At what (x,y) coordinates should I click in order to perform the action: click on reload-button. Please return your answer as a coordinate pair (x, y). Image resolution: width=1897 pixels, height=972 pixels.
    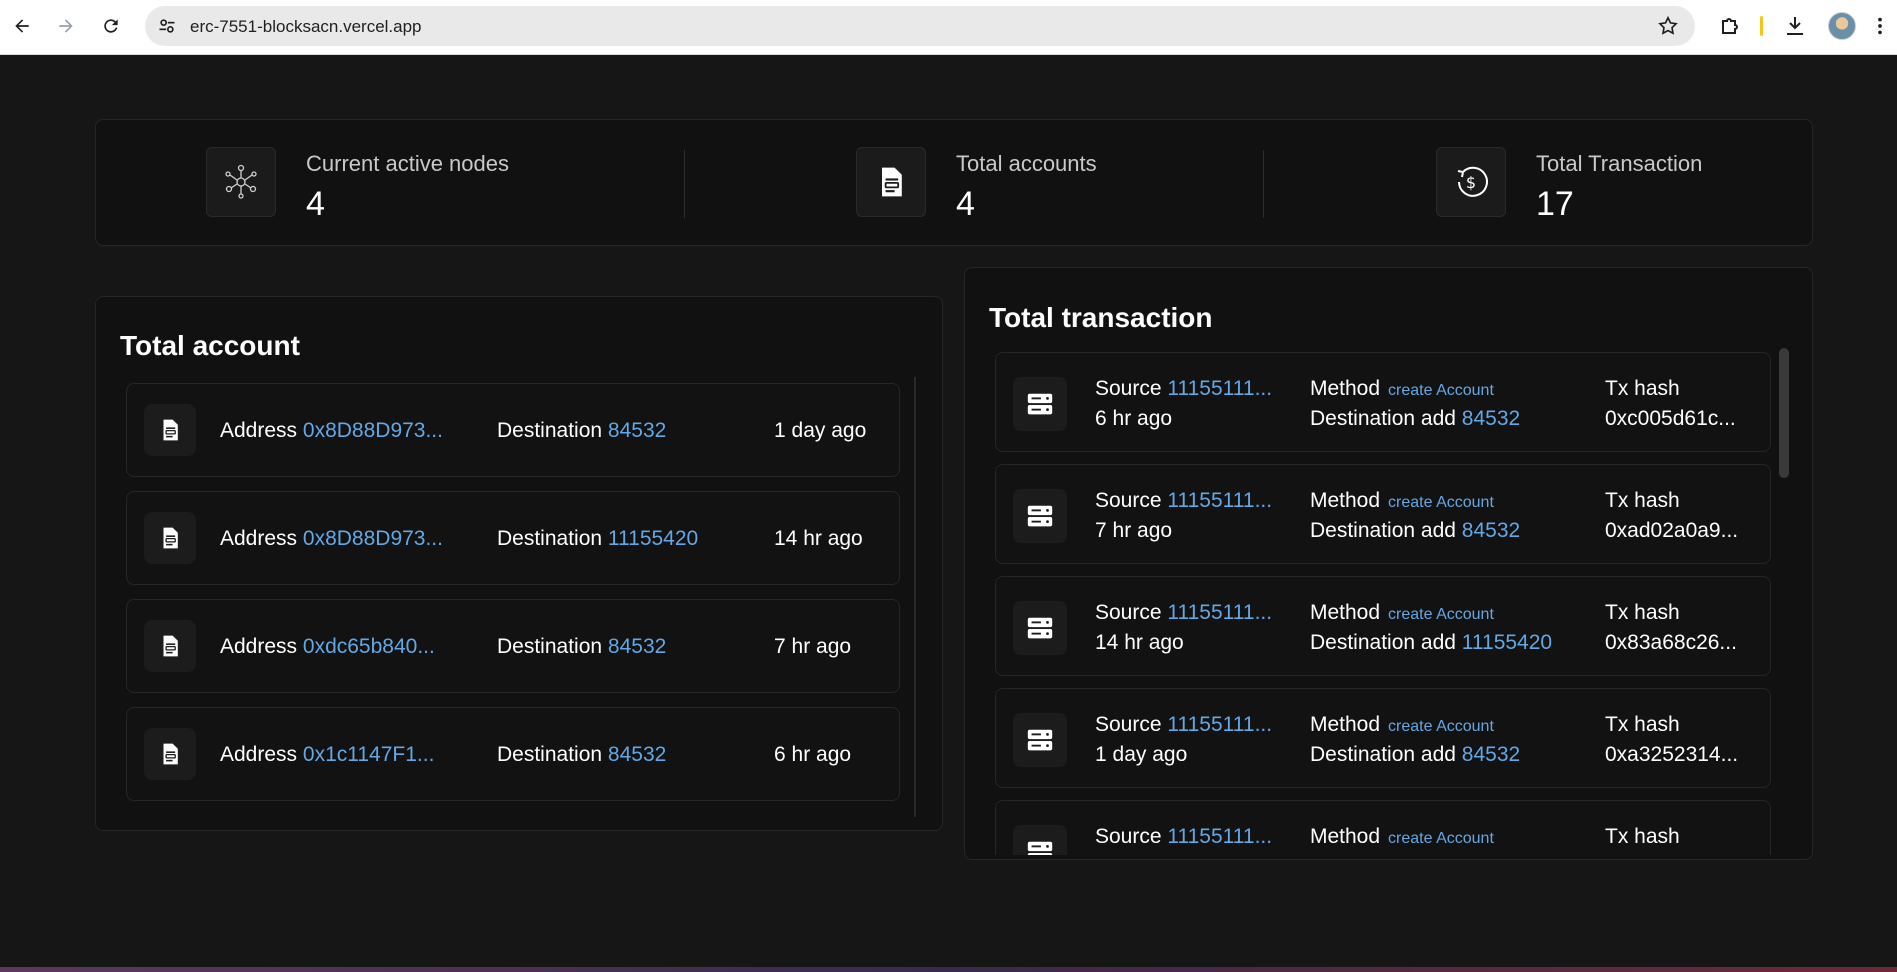
    Looking at the image, I should click on (111, 26).